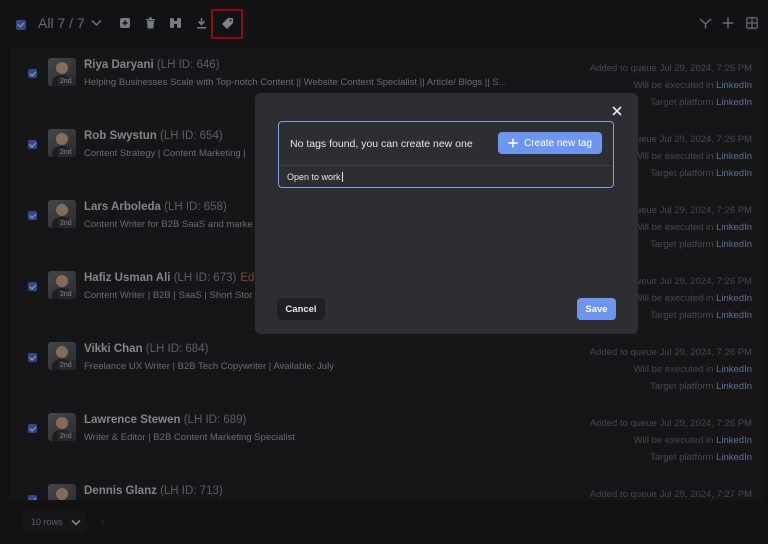 The image size is (768, 544). What do you see at coordinates (617, 111) in the screenshot?
I see `close-icon` at bounding box center [617, 111].